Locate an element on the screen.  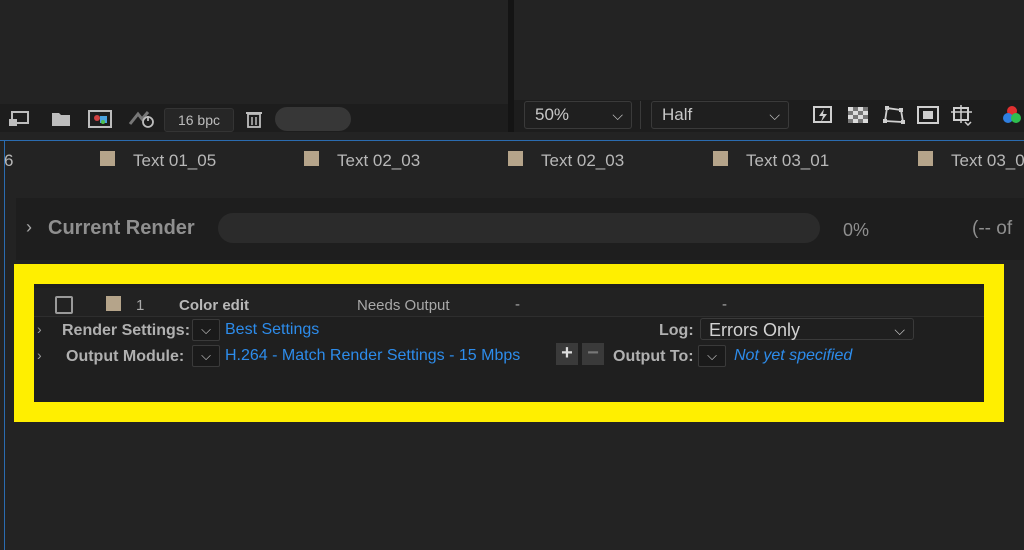
resolution-dropdown: Half ⌵ is located at coordinates (720, 115).